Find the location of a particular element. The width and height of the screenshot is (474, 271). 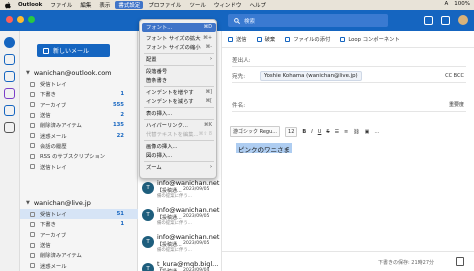

search-placeholder: 検索 is located at coordinates (250, 21).